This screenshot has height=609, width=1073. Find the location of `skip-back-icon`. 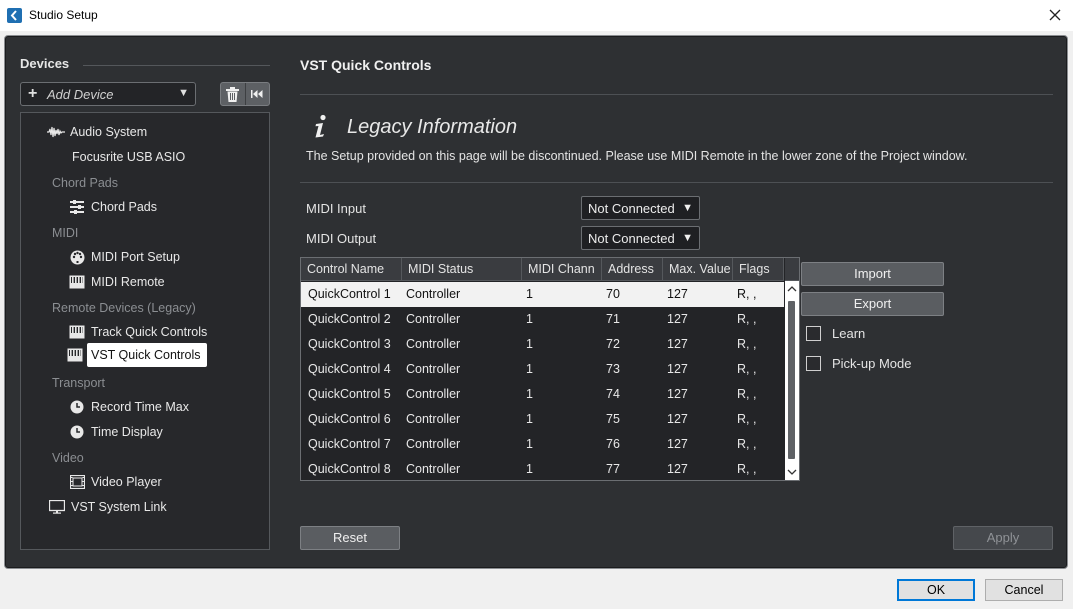

skip-back-icon is located at coordinates (257, 94).